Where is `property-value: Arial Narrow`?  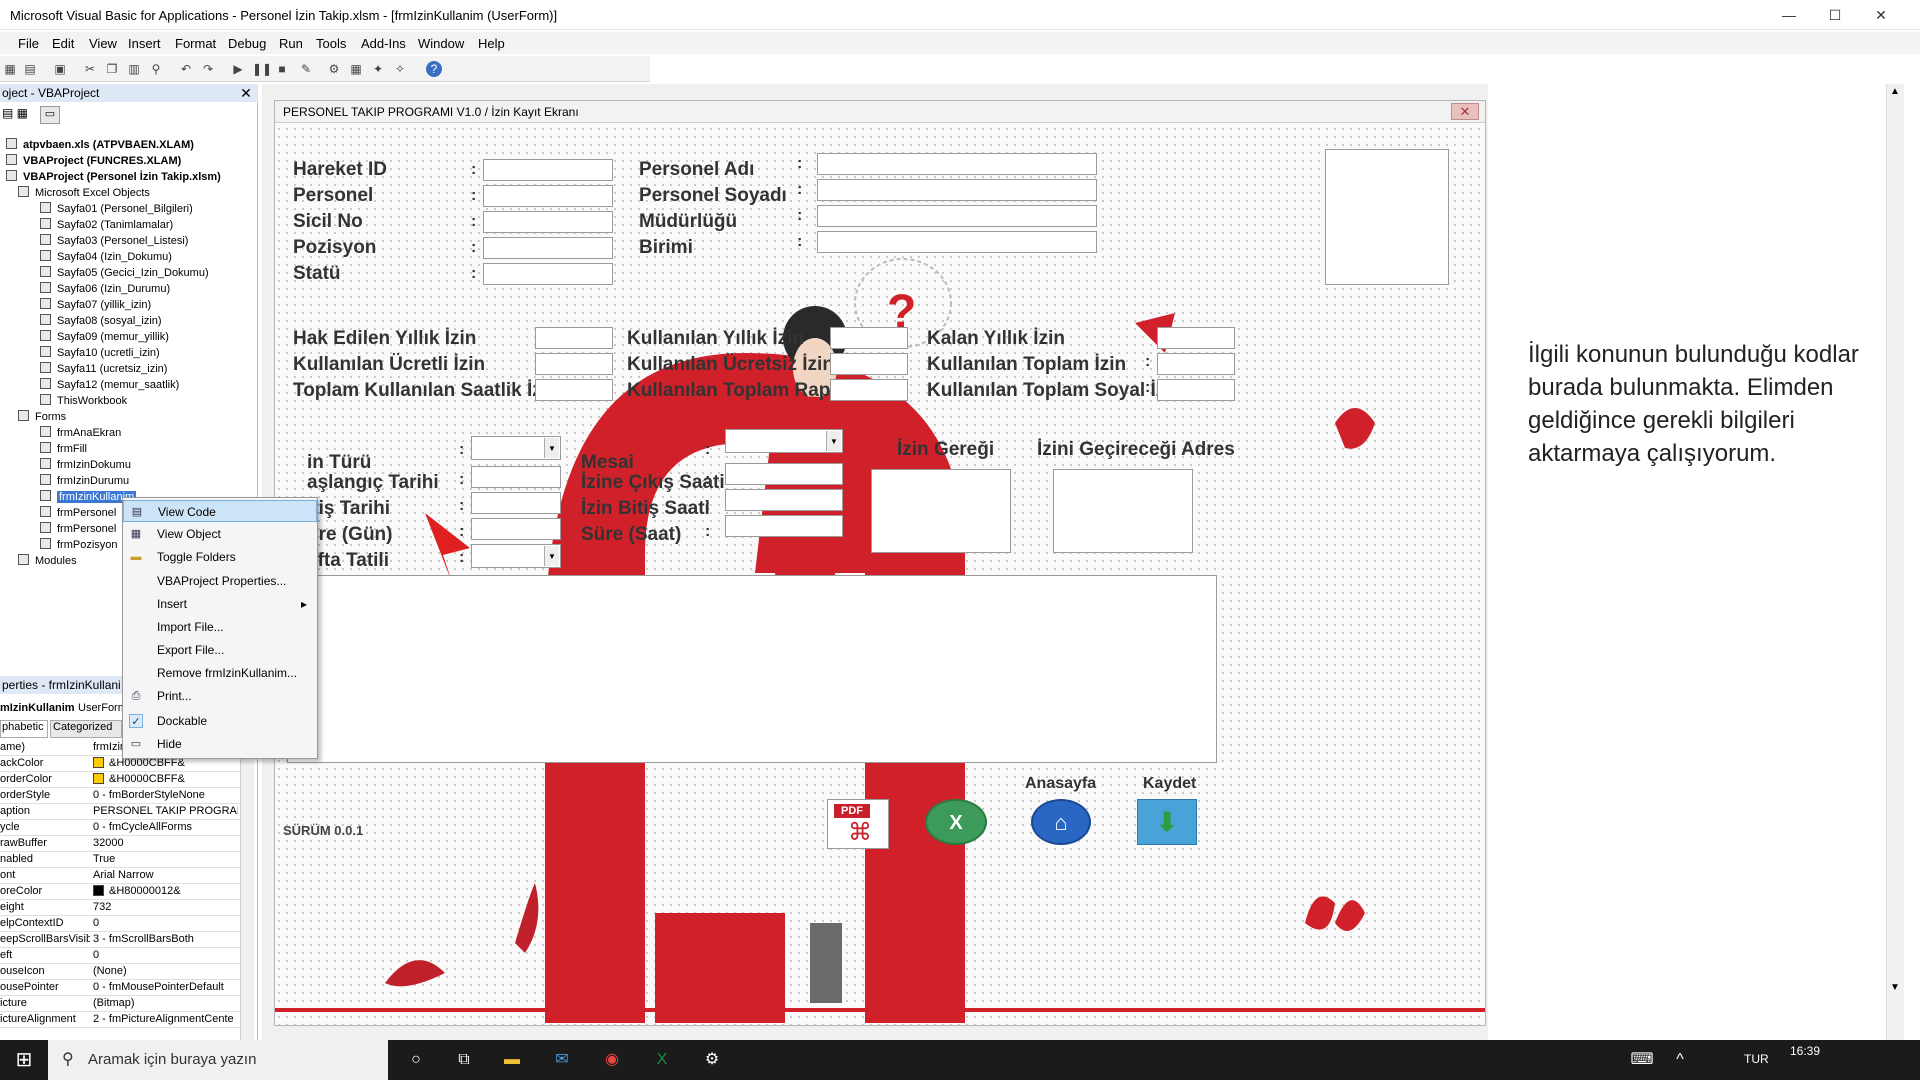 property-value: Arial Narrow is located at coordinates (165, 875).